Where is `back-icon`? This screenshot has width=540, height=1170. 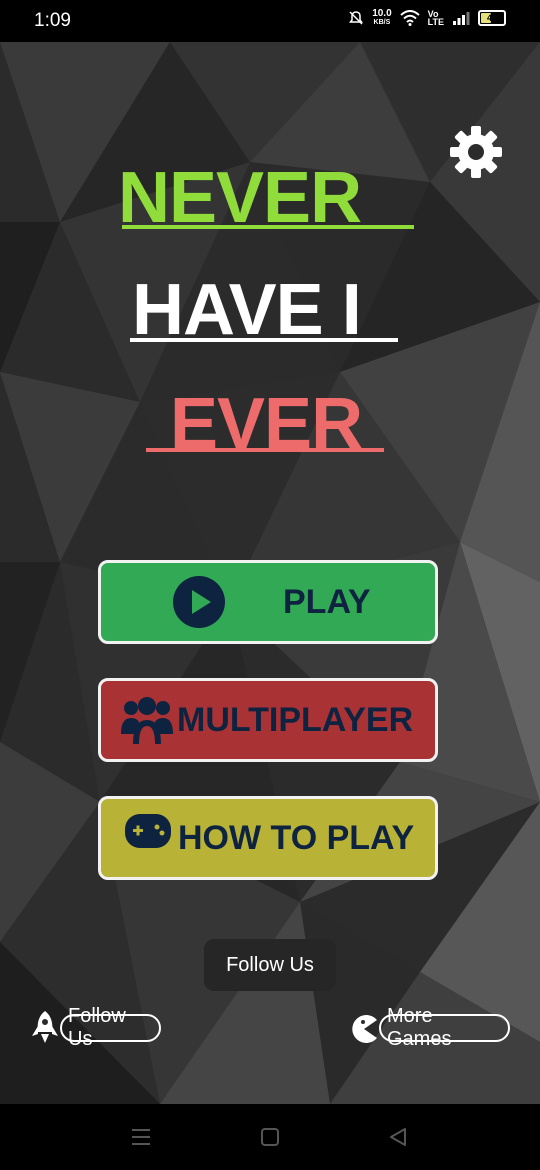 back-icon is located at coordinates (398, 1137).